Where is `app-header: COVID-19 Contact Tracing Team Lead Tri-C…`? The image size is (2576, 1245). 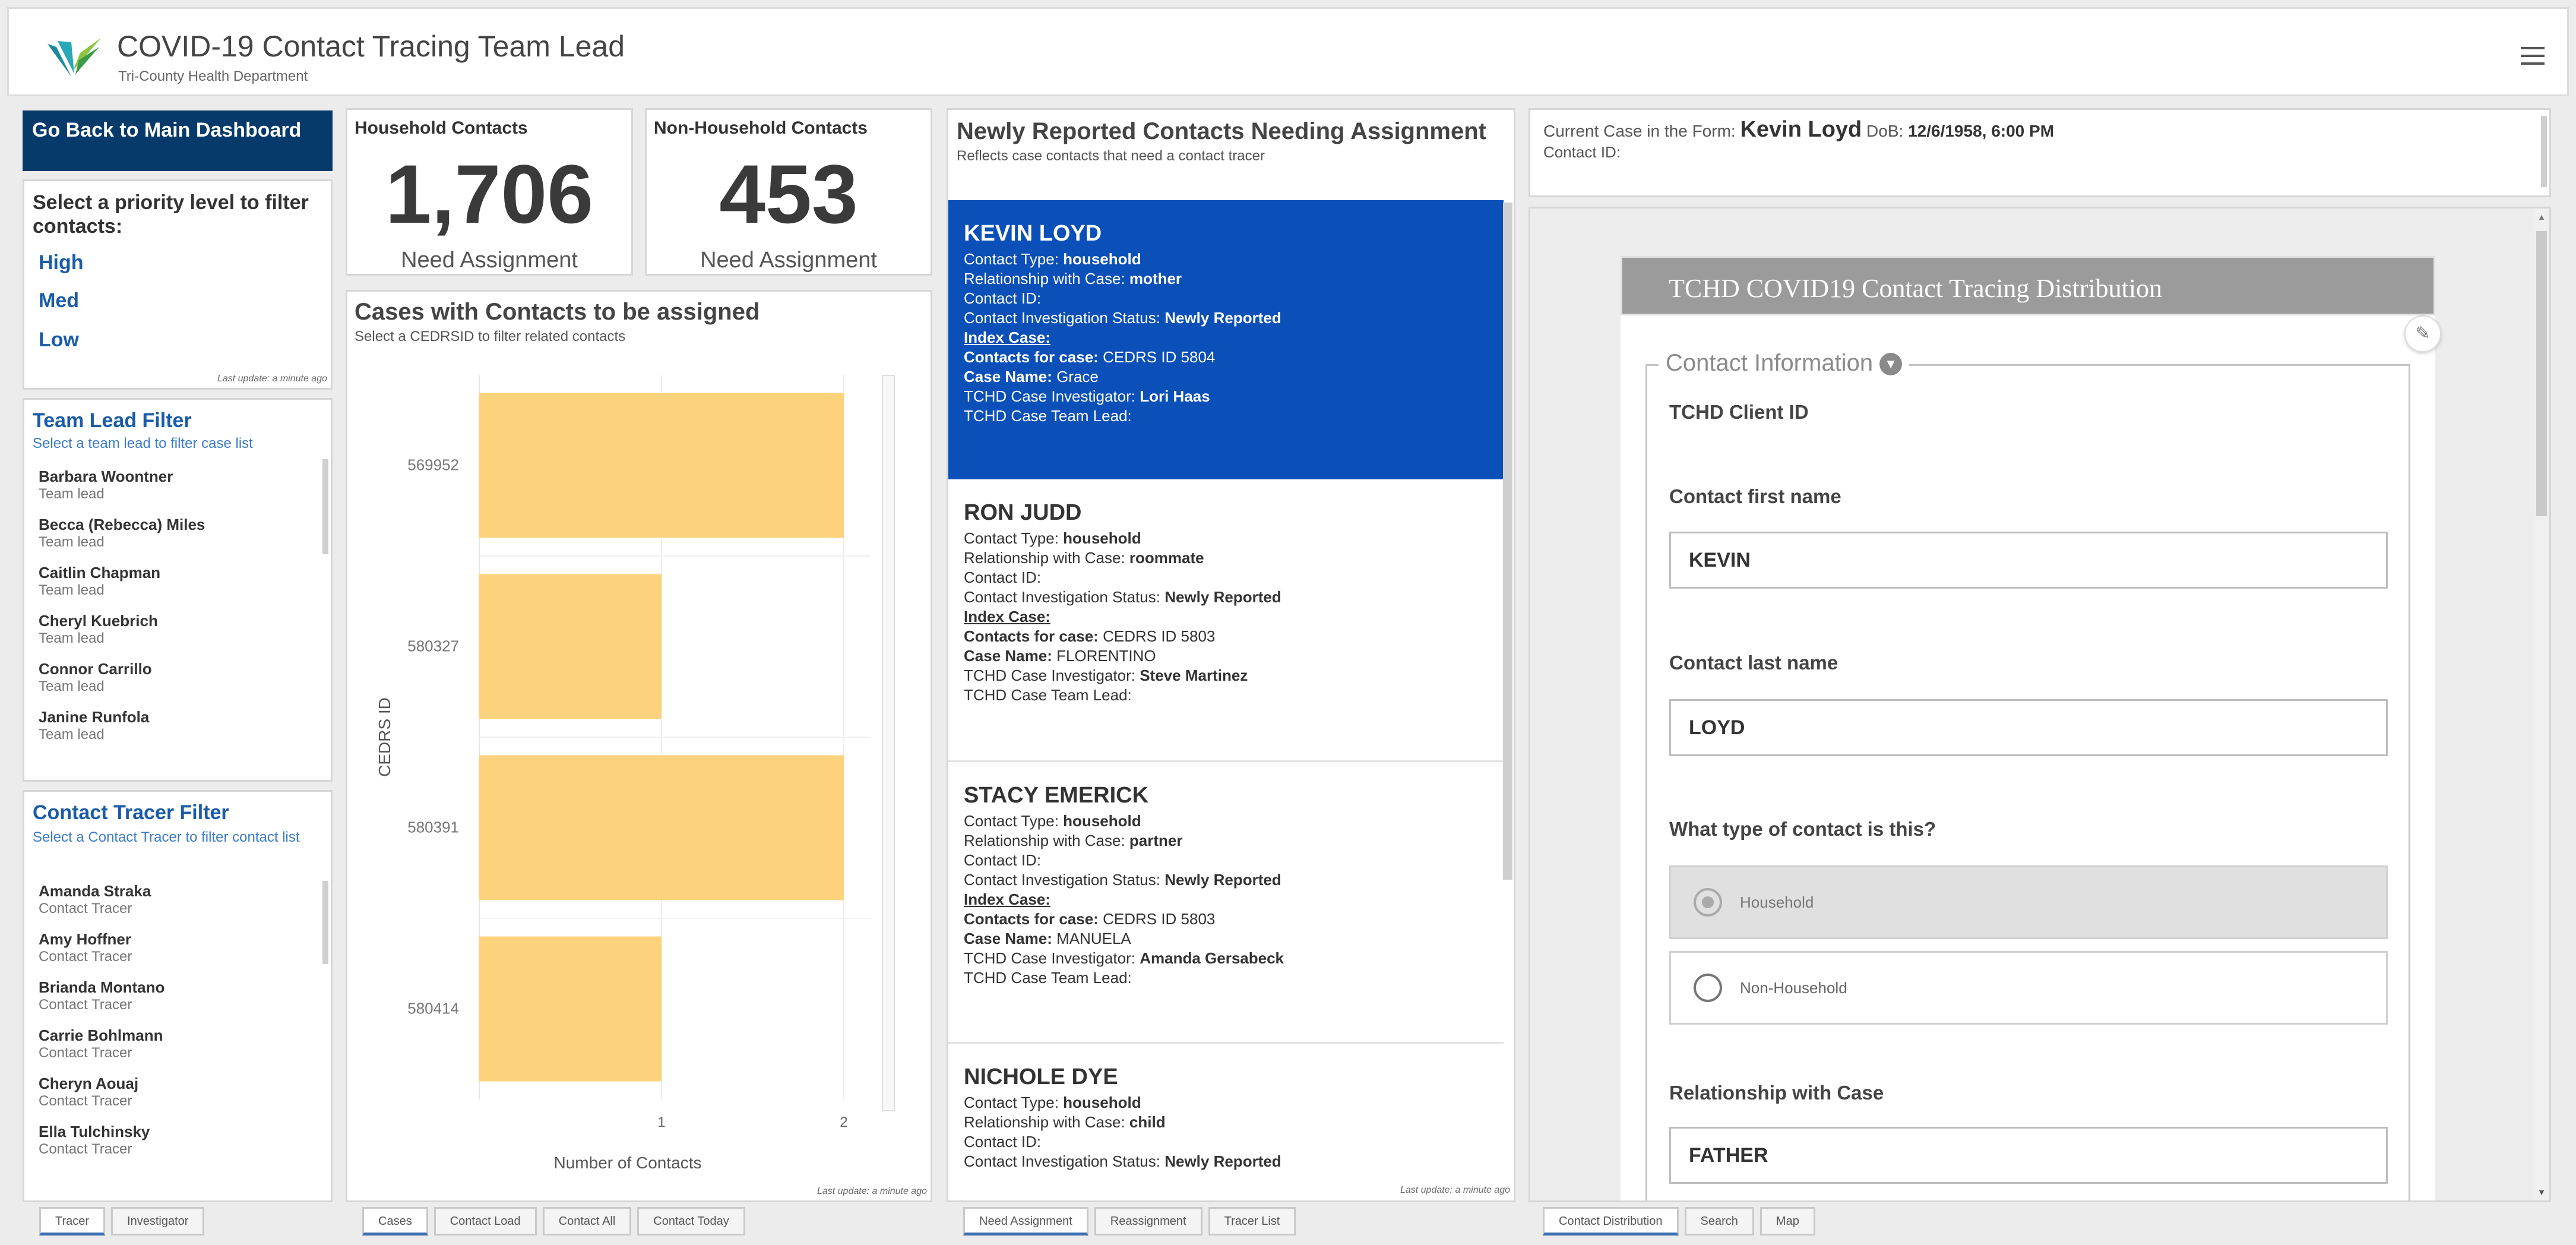 app-header: COVID-19 Contact Tracing Team Lead Tri-C… is located at coordinates (1288, 51).